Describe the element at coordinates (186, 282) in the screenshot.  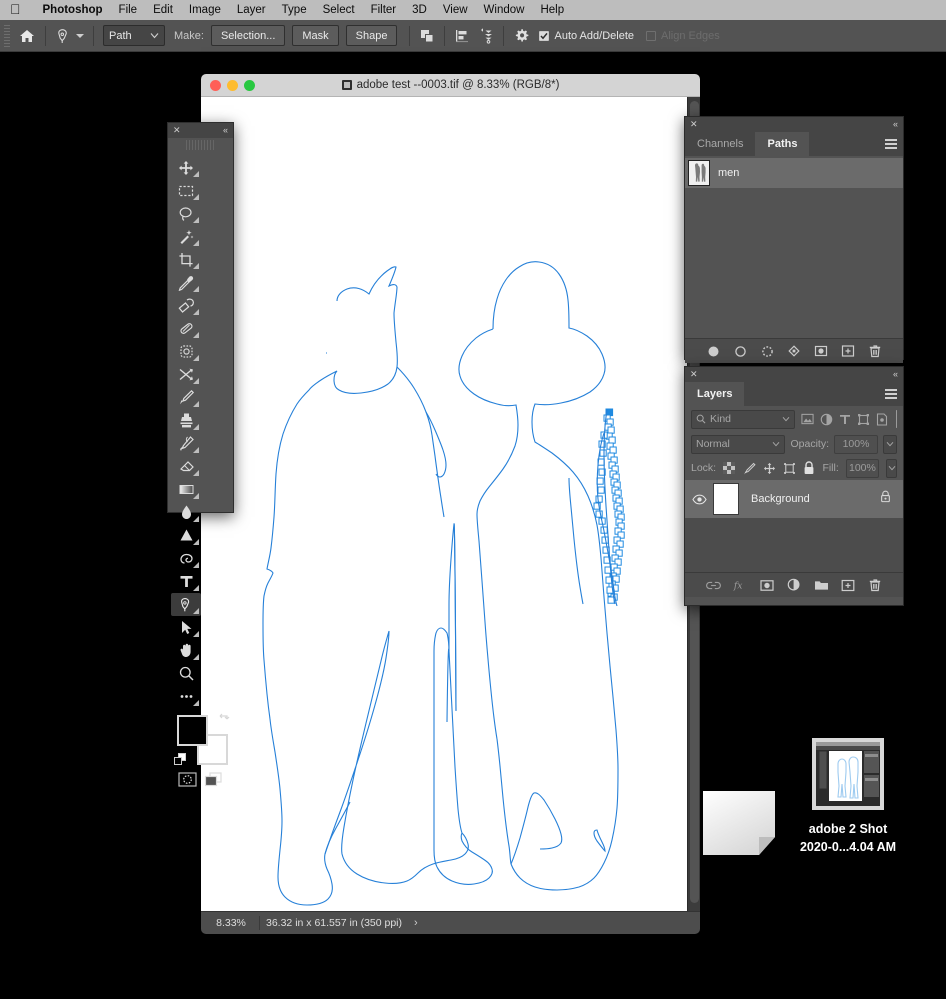
I see `eyedropper-tool` at that location.